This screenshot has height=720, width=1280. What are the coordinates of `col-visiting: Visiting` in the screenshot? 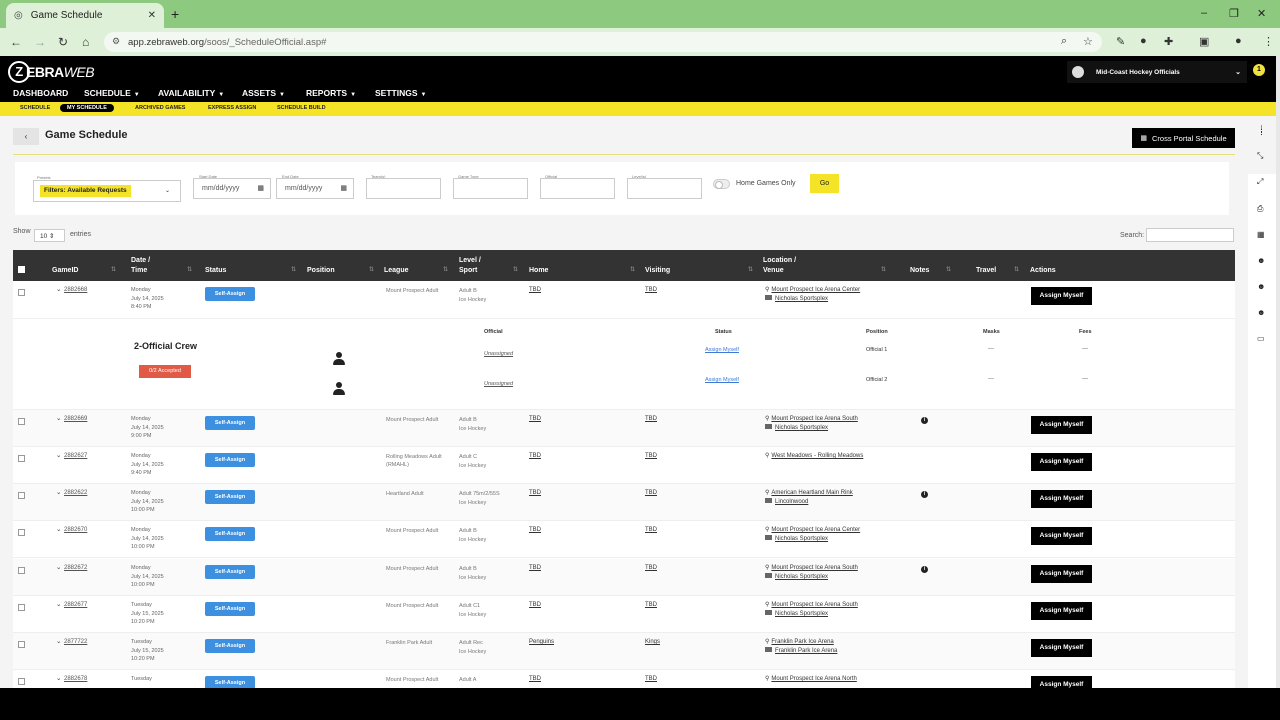 It's located at (657, 271).